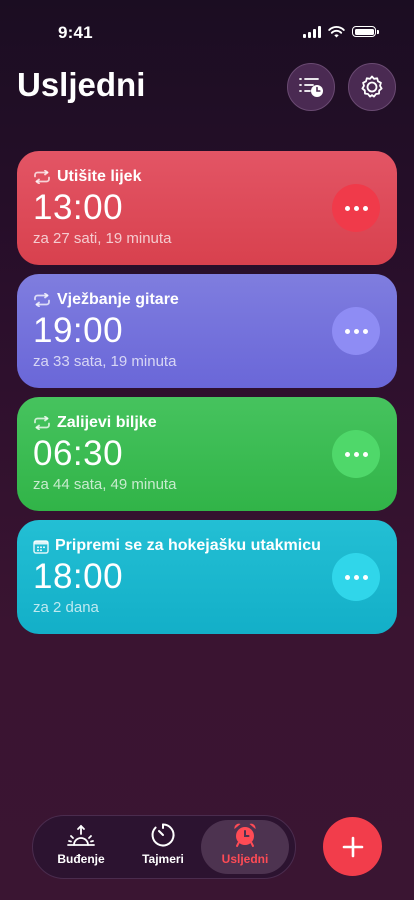 This screenshot has width=414, height=900. Describe the element at coordinates (78, 453) in the screenshot. I see `reminder-time: 06:30` at that location.